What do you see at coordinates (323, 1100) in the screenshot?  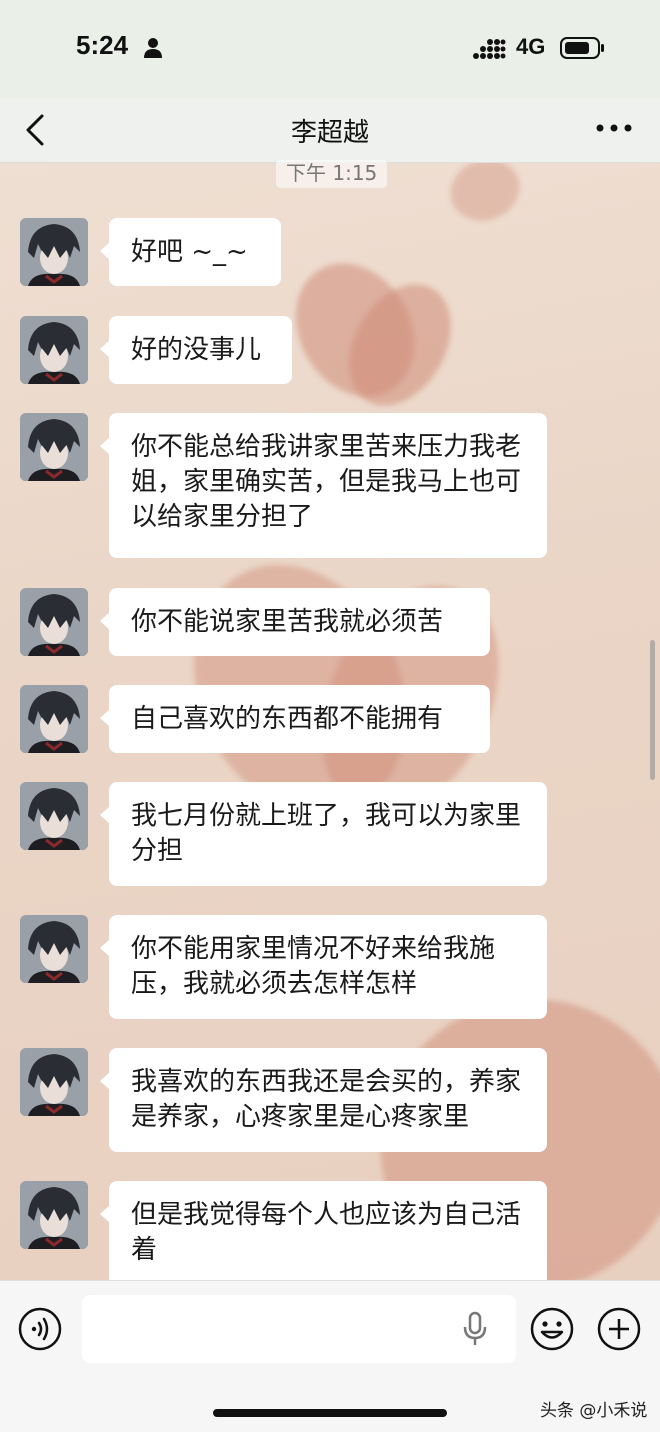 I see `message-bubble: 我喜欢的东西我还是会买的，养家是养家，心疼家里是心疼家里` at bounding box center [323, 1100].